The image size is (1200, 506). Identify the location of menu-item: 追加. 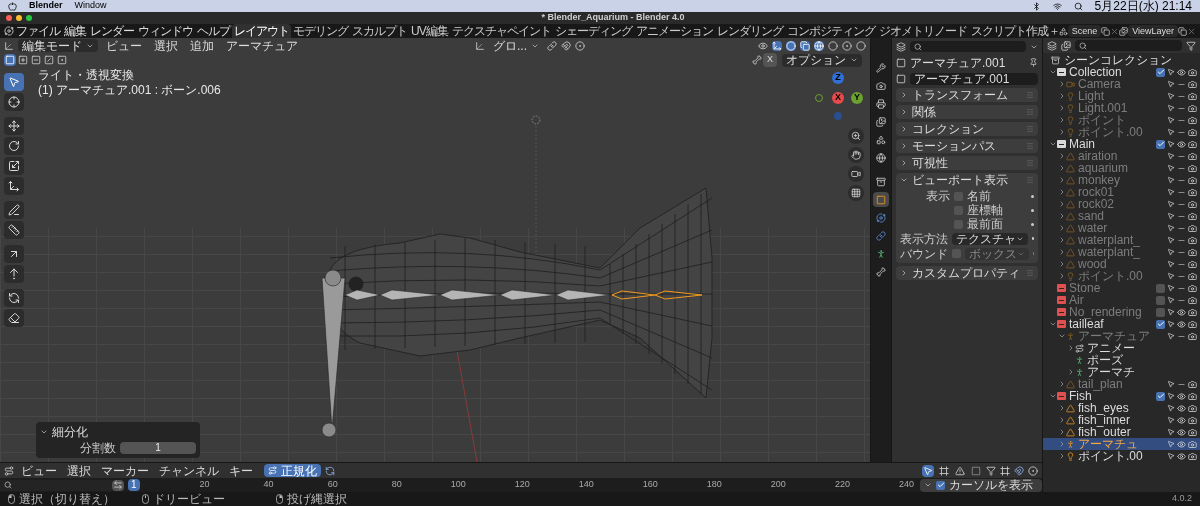
(202, 45).